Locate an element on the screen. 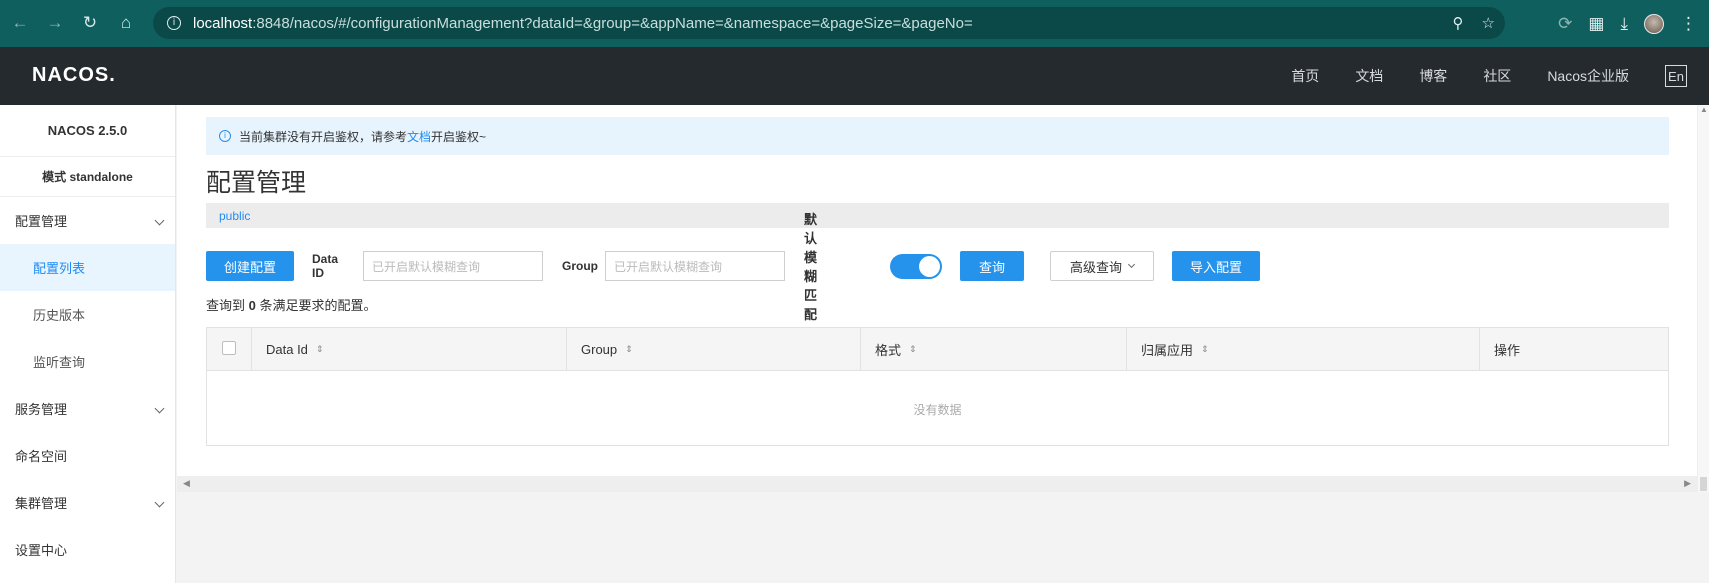  site-info-icon: i is located at coordinates (174, 23).